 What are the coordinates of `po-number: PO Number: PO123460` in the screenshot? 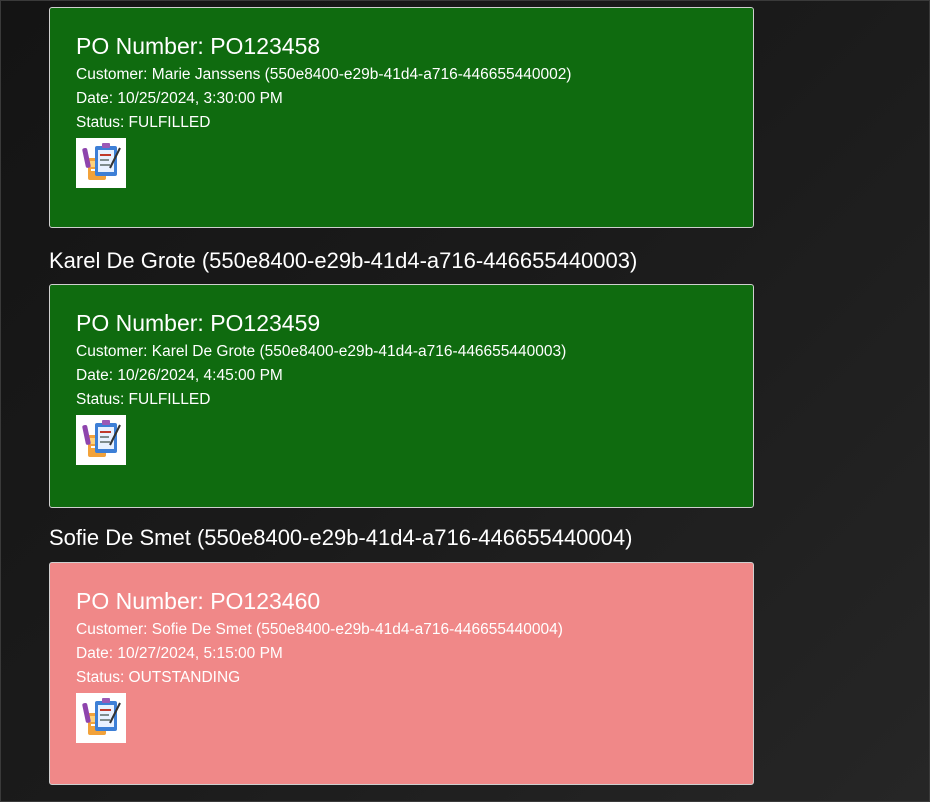 It's located at (198, 601).